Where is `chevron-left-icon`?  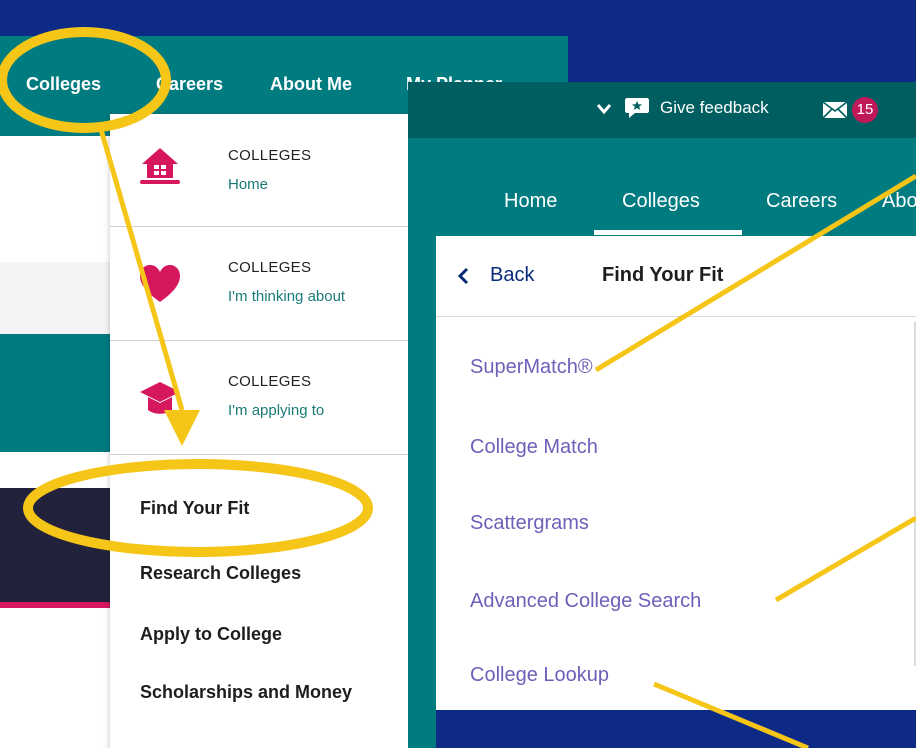
chevron-left-icon is located at coordinates (463, 276).